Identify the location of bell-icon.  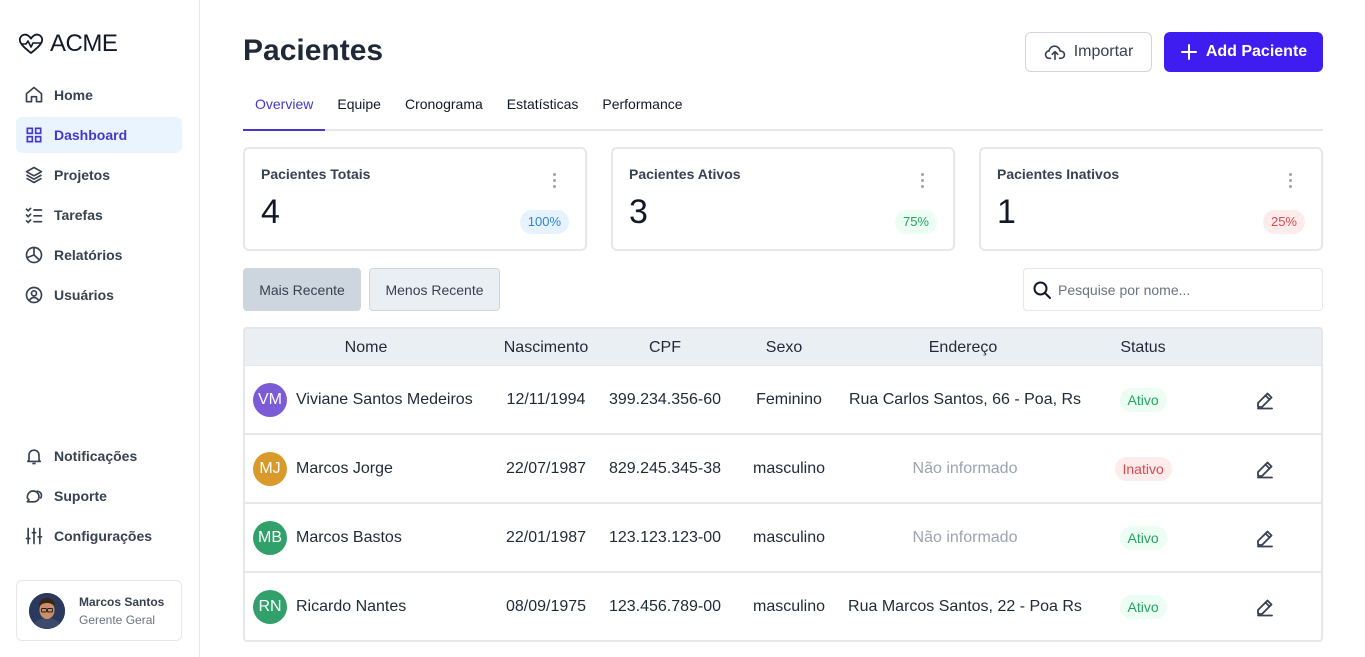
(34, 457).